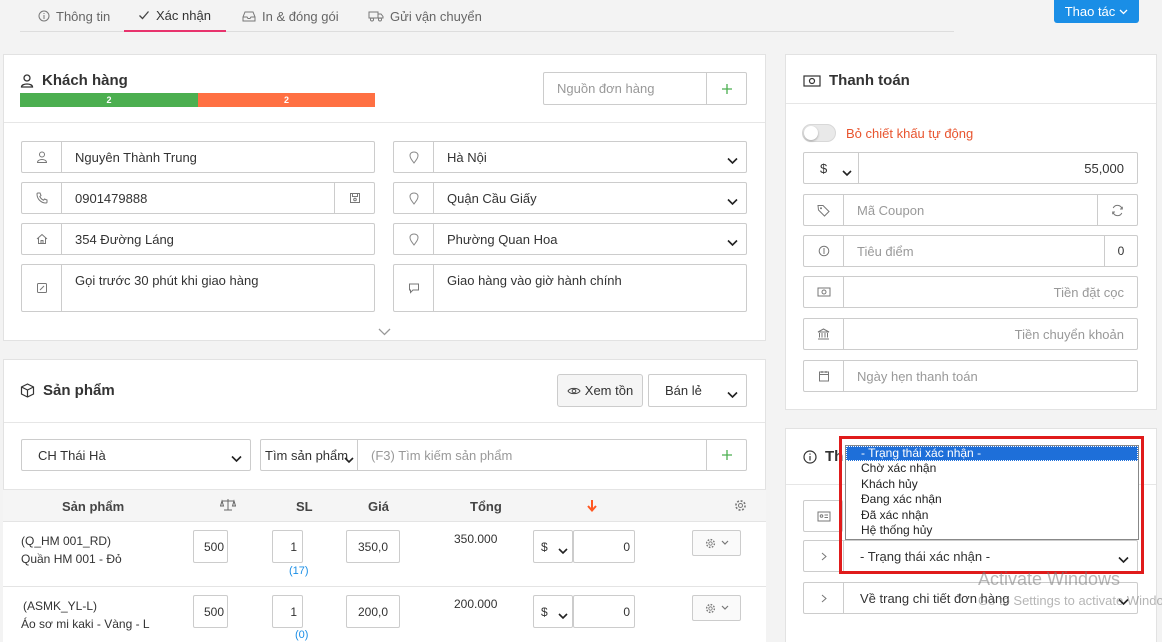 The height and width of the screenshot is (642, 1162). Describe the element at coordinates (1070, 600) in the screenshot. I see `activate-windows-hint: Go to Settings to activate Windows.` at that location.